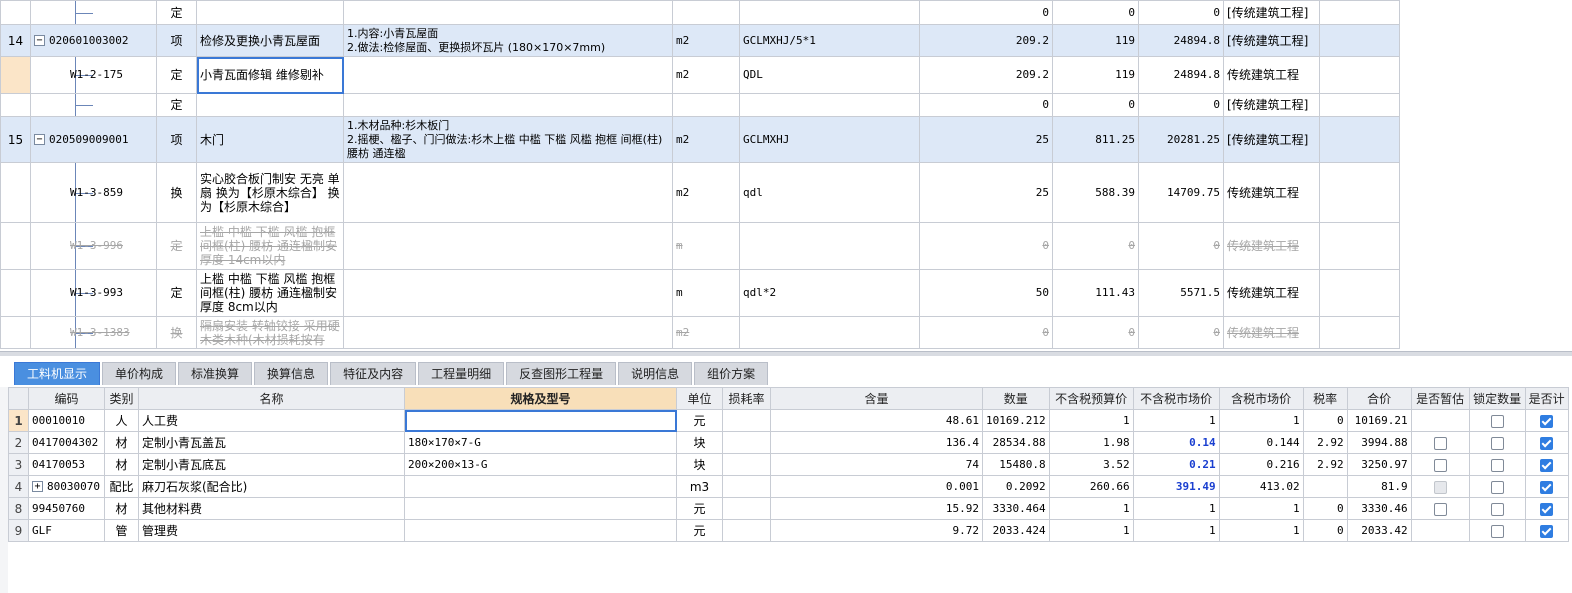  I want to click on quantity: 50, so click(986, 293).